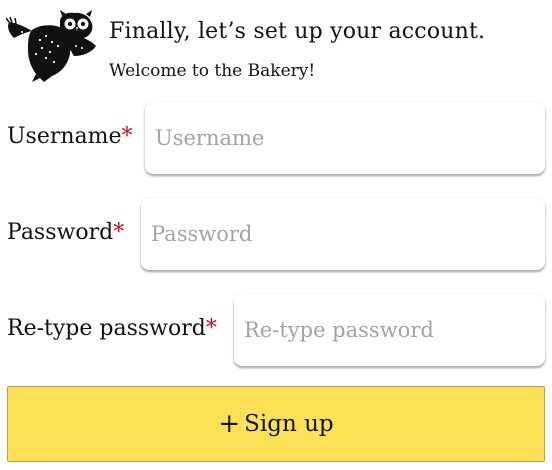 This screenshot has width=552, height=470. Describe the element at coordinates (289, 424) in the screenshot. I see `sign-up-button-label: Sign up` at that location.